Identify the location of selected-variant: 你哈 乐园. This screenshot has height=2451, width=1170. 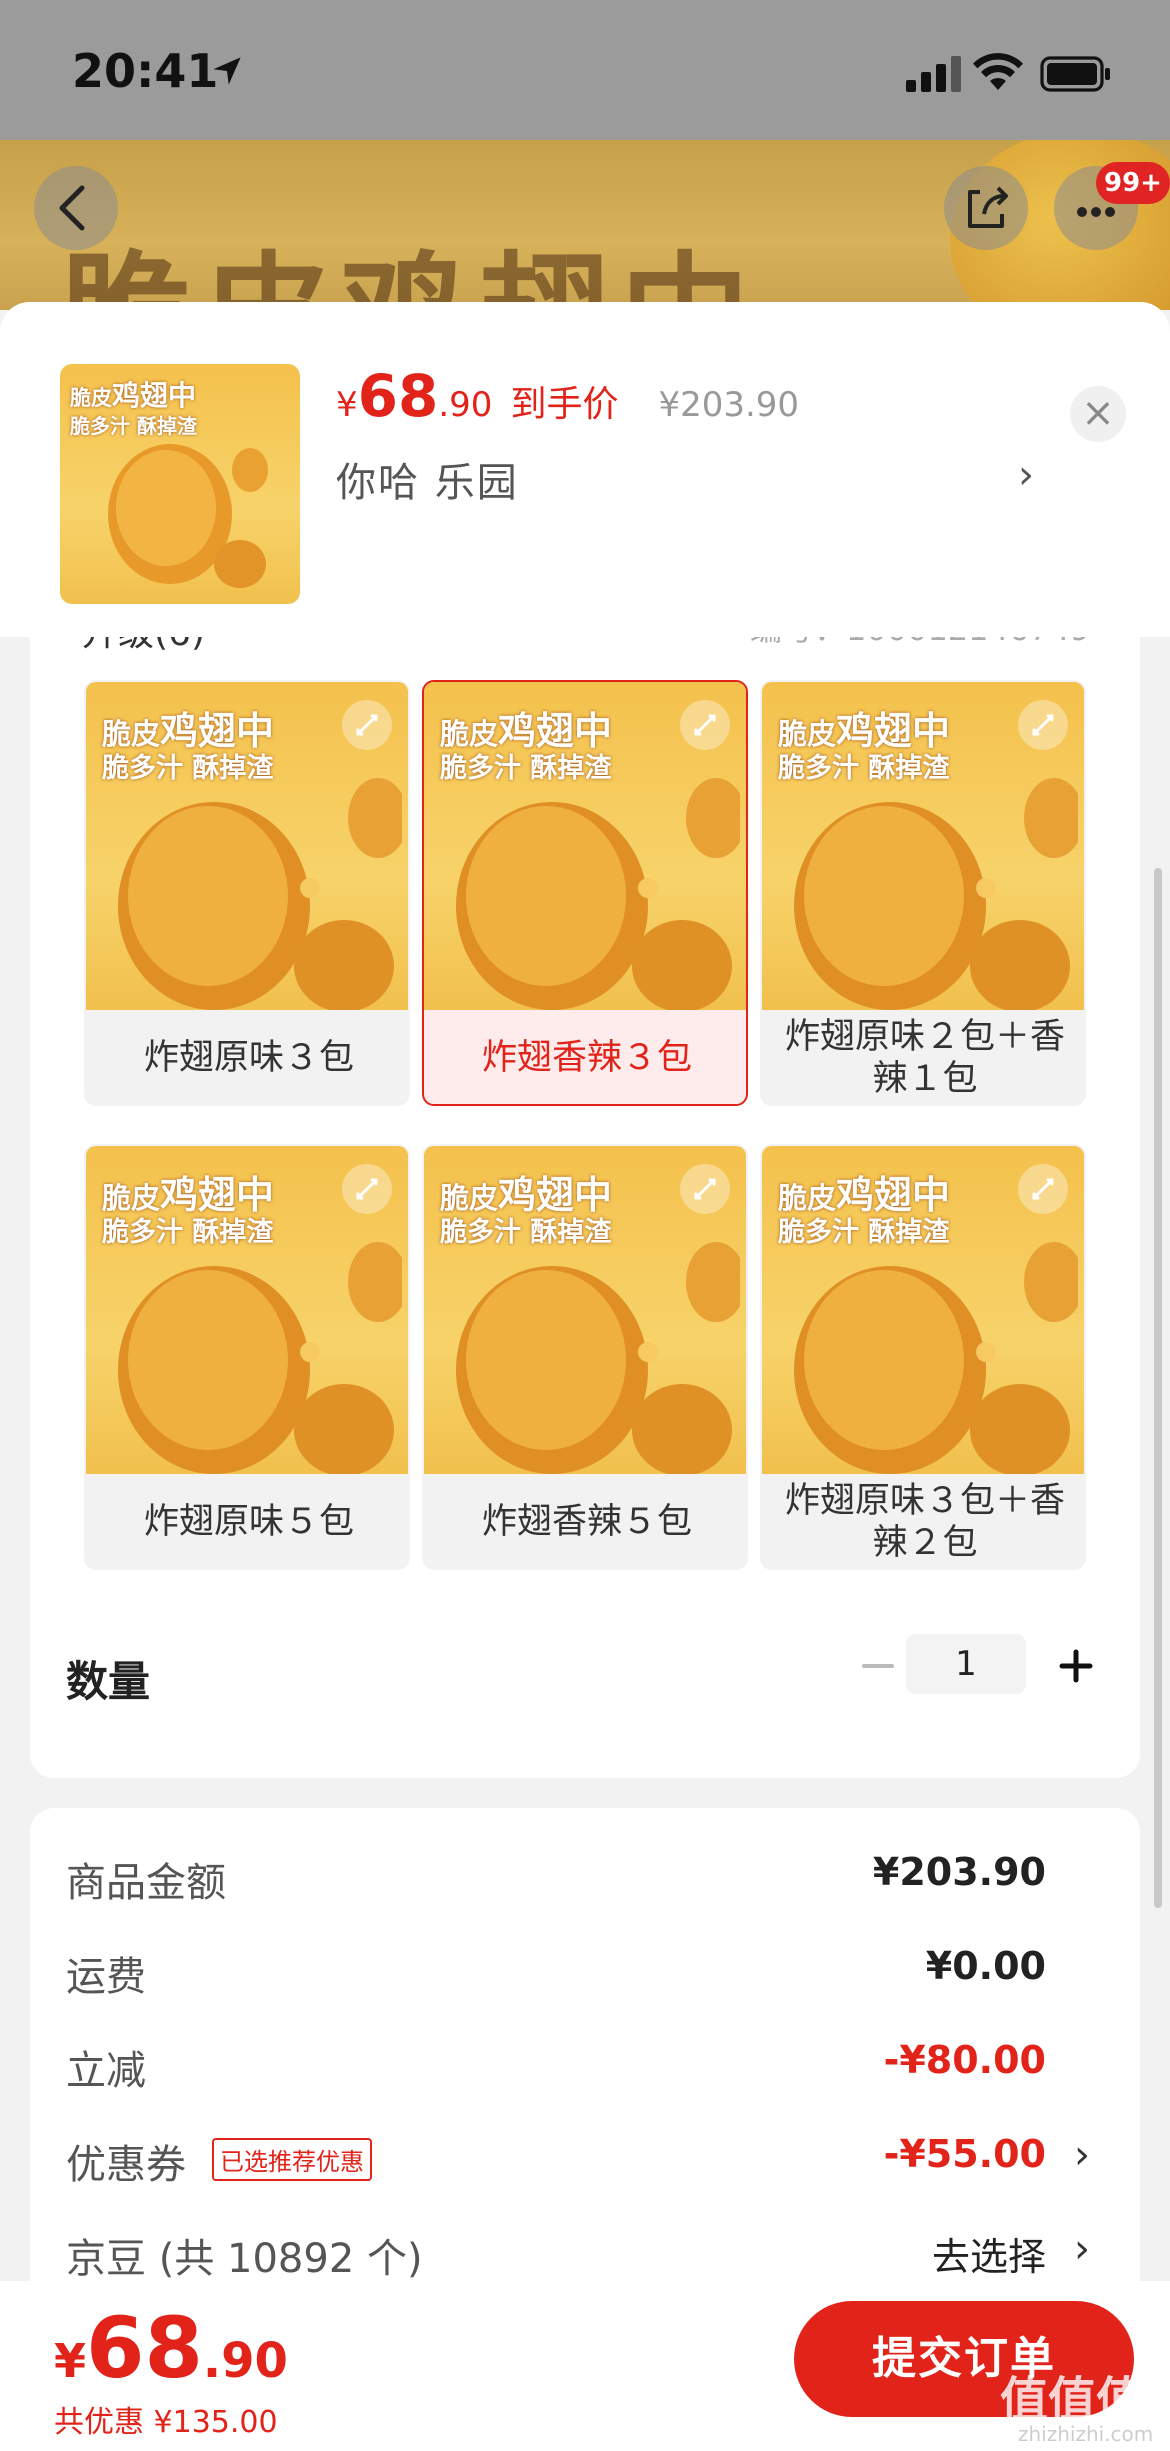
(427, 479).